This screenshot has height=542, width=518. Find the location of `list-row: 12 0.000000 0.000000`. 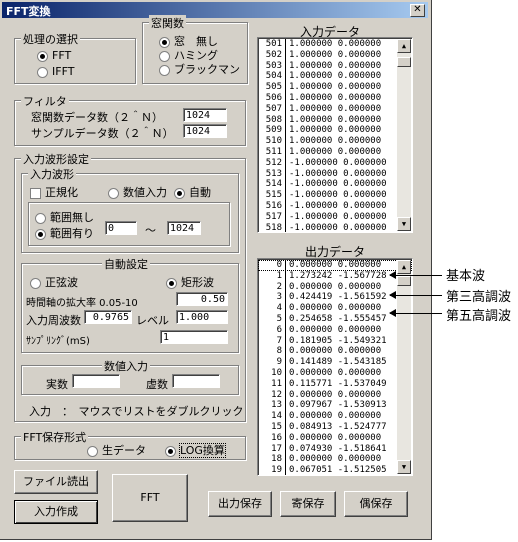

list-row: 12 0.000000 0.000000 is located at coordinates (335, 395).